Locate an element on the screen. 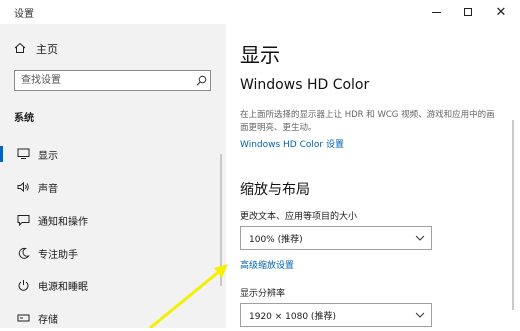 This screenshot has height=331, width=520. speaker-icon is located at coordinates (23, 187).